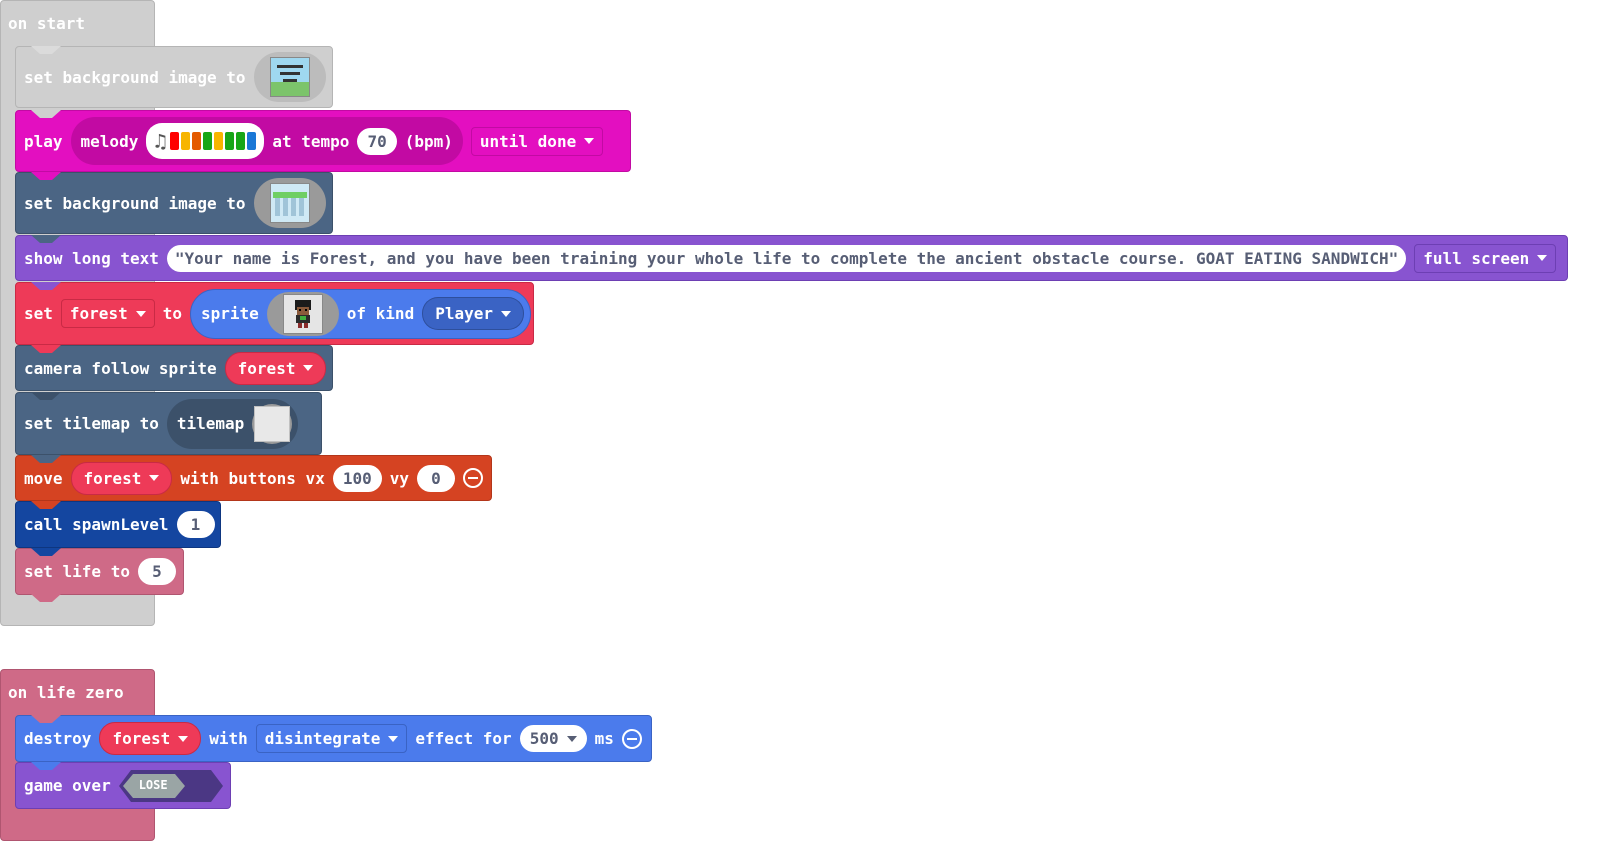  I want to click on function-arg-input: 1, so click(195, 524).